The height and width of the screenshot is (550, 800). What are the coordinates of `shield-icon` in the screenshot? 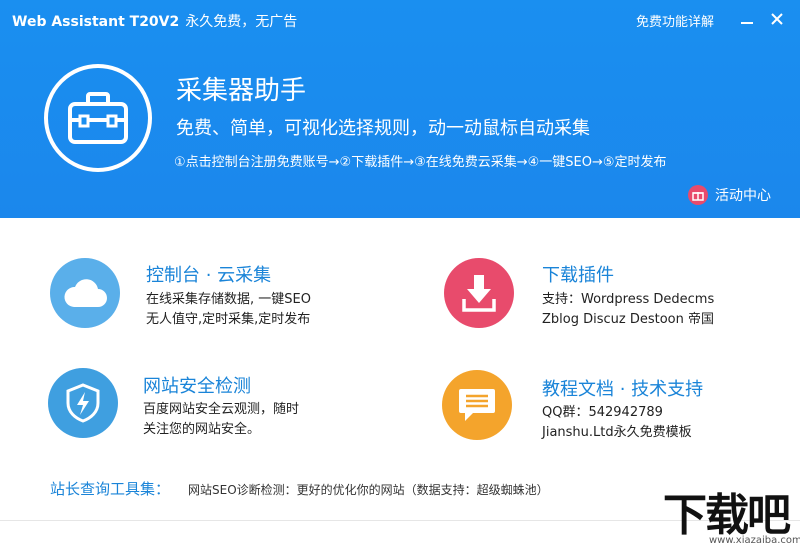 It's located at (83, 403).